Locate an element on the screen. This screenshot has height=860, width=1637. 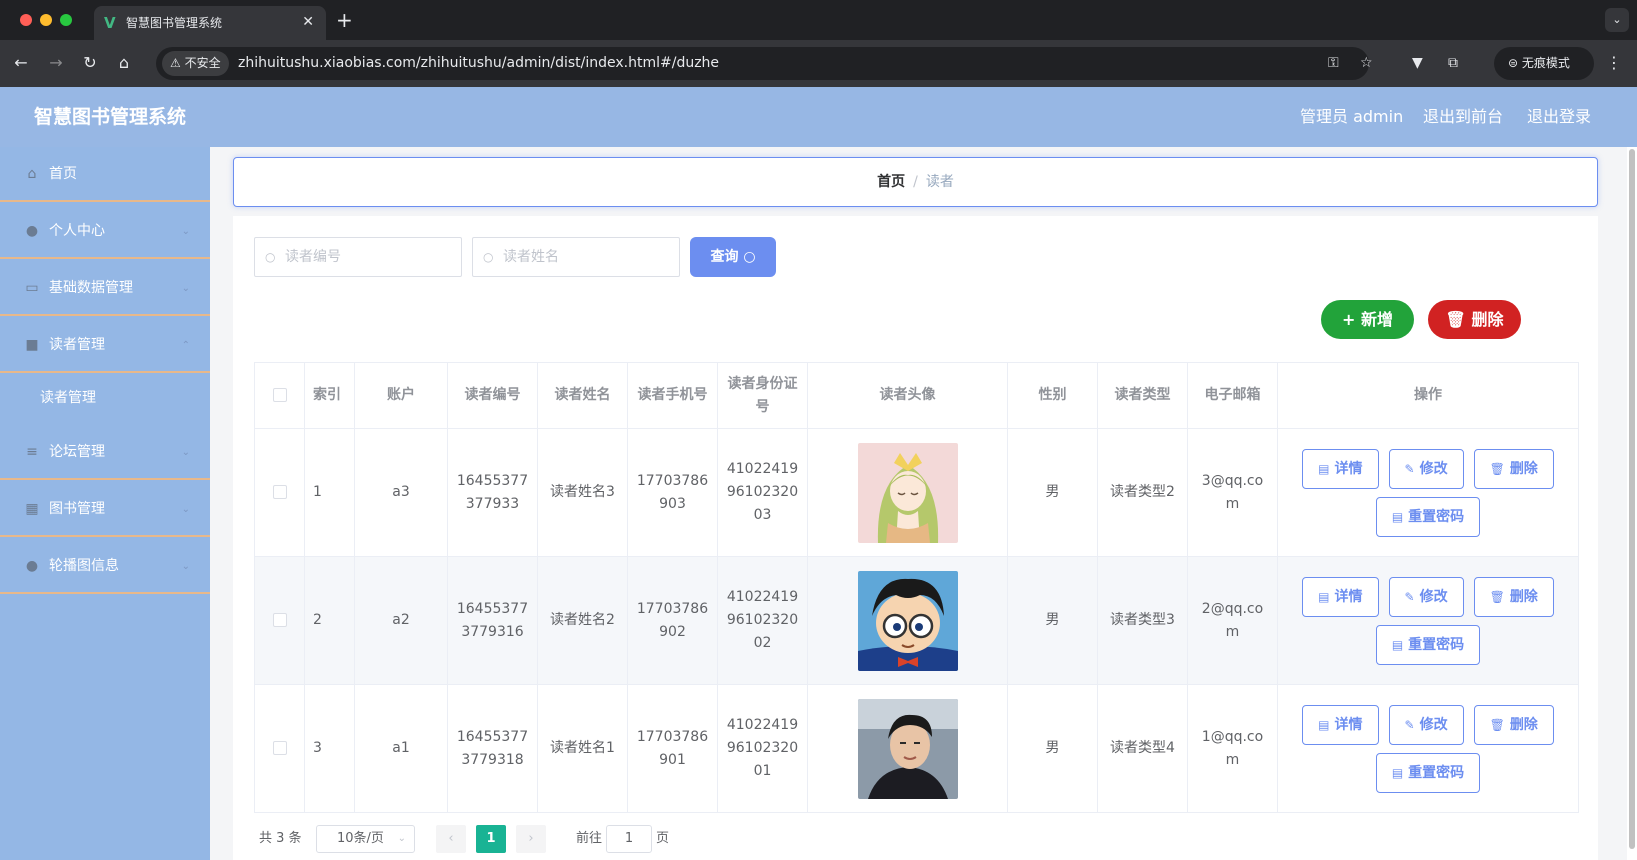
select-all-checkbox is located at coordinates (279, 395).